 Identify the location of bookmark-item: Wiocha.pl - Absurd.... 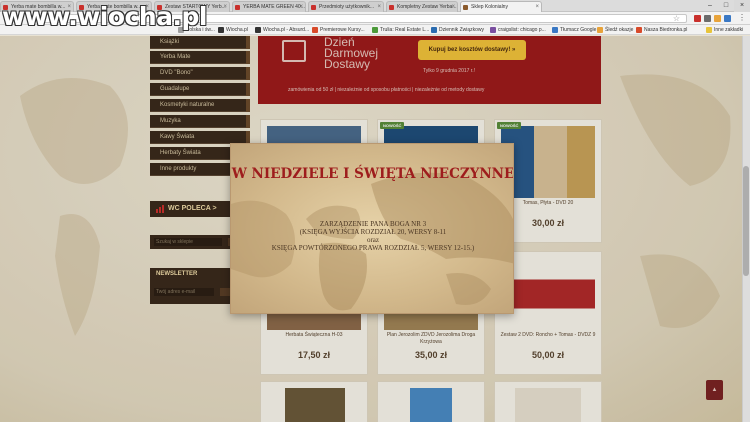
(282, 30).